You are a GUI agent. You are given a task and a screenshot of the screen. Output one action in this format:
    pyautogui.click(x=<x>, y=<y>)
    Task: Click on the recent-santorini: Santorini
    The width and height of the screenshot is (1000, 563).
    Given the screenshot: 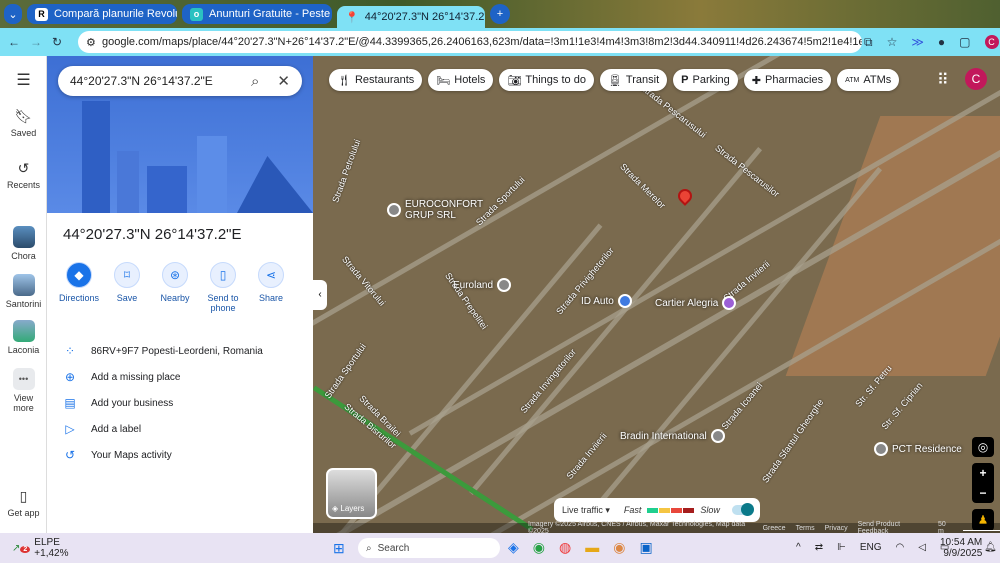 What is the action you would take?
    pyautogui.click(x=23, y=291)
    